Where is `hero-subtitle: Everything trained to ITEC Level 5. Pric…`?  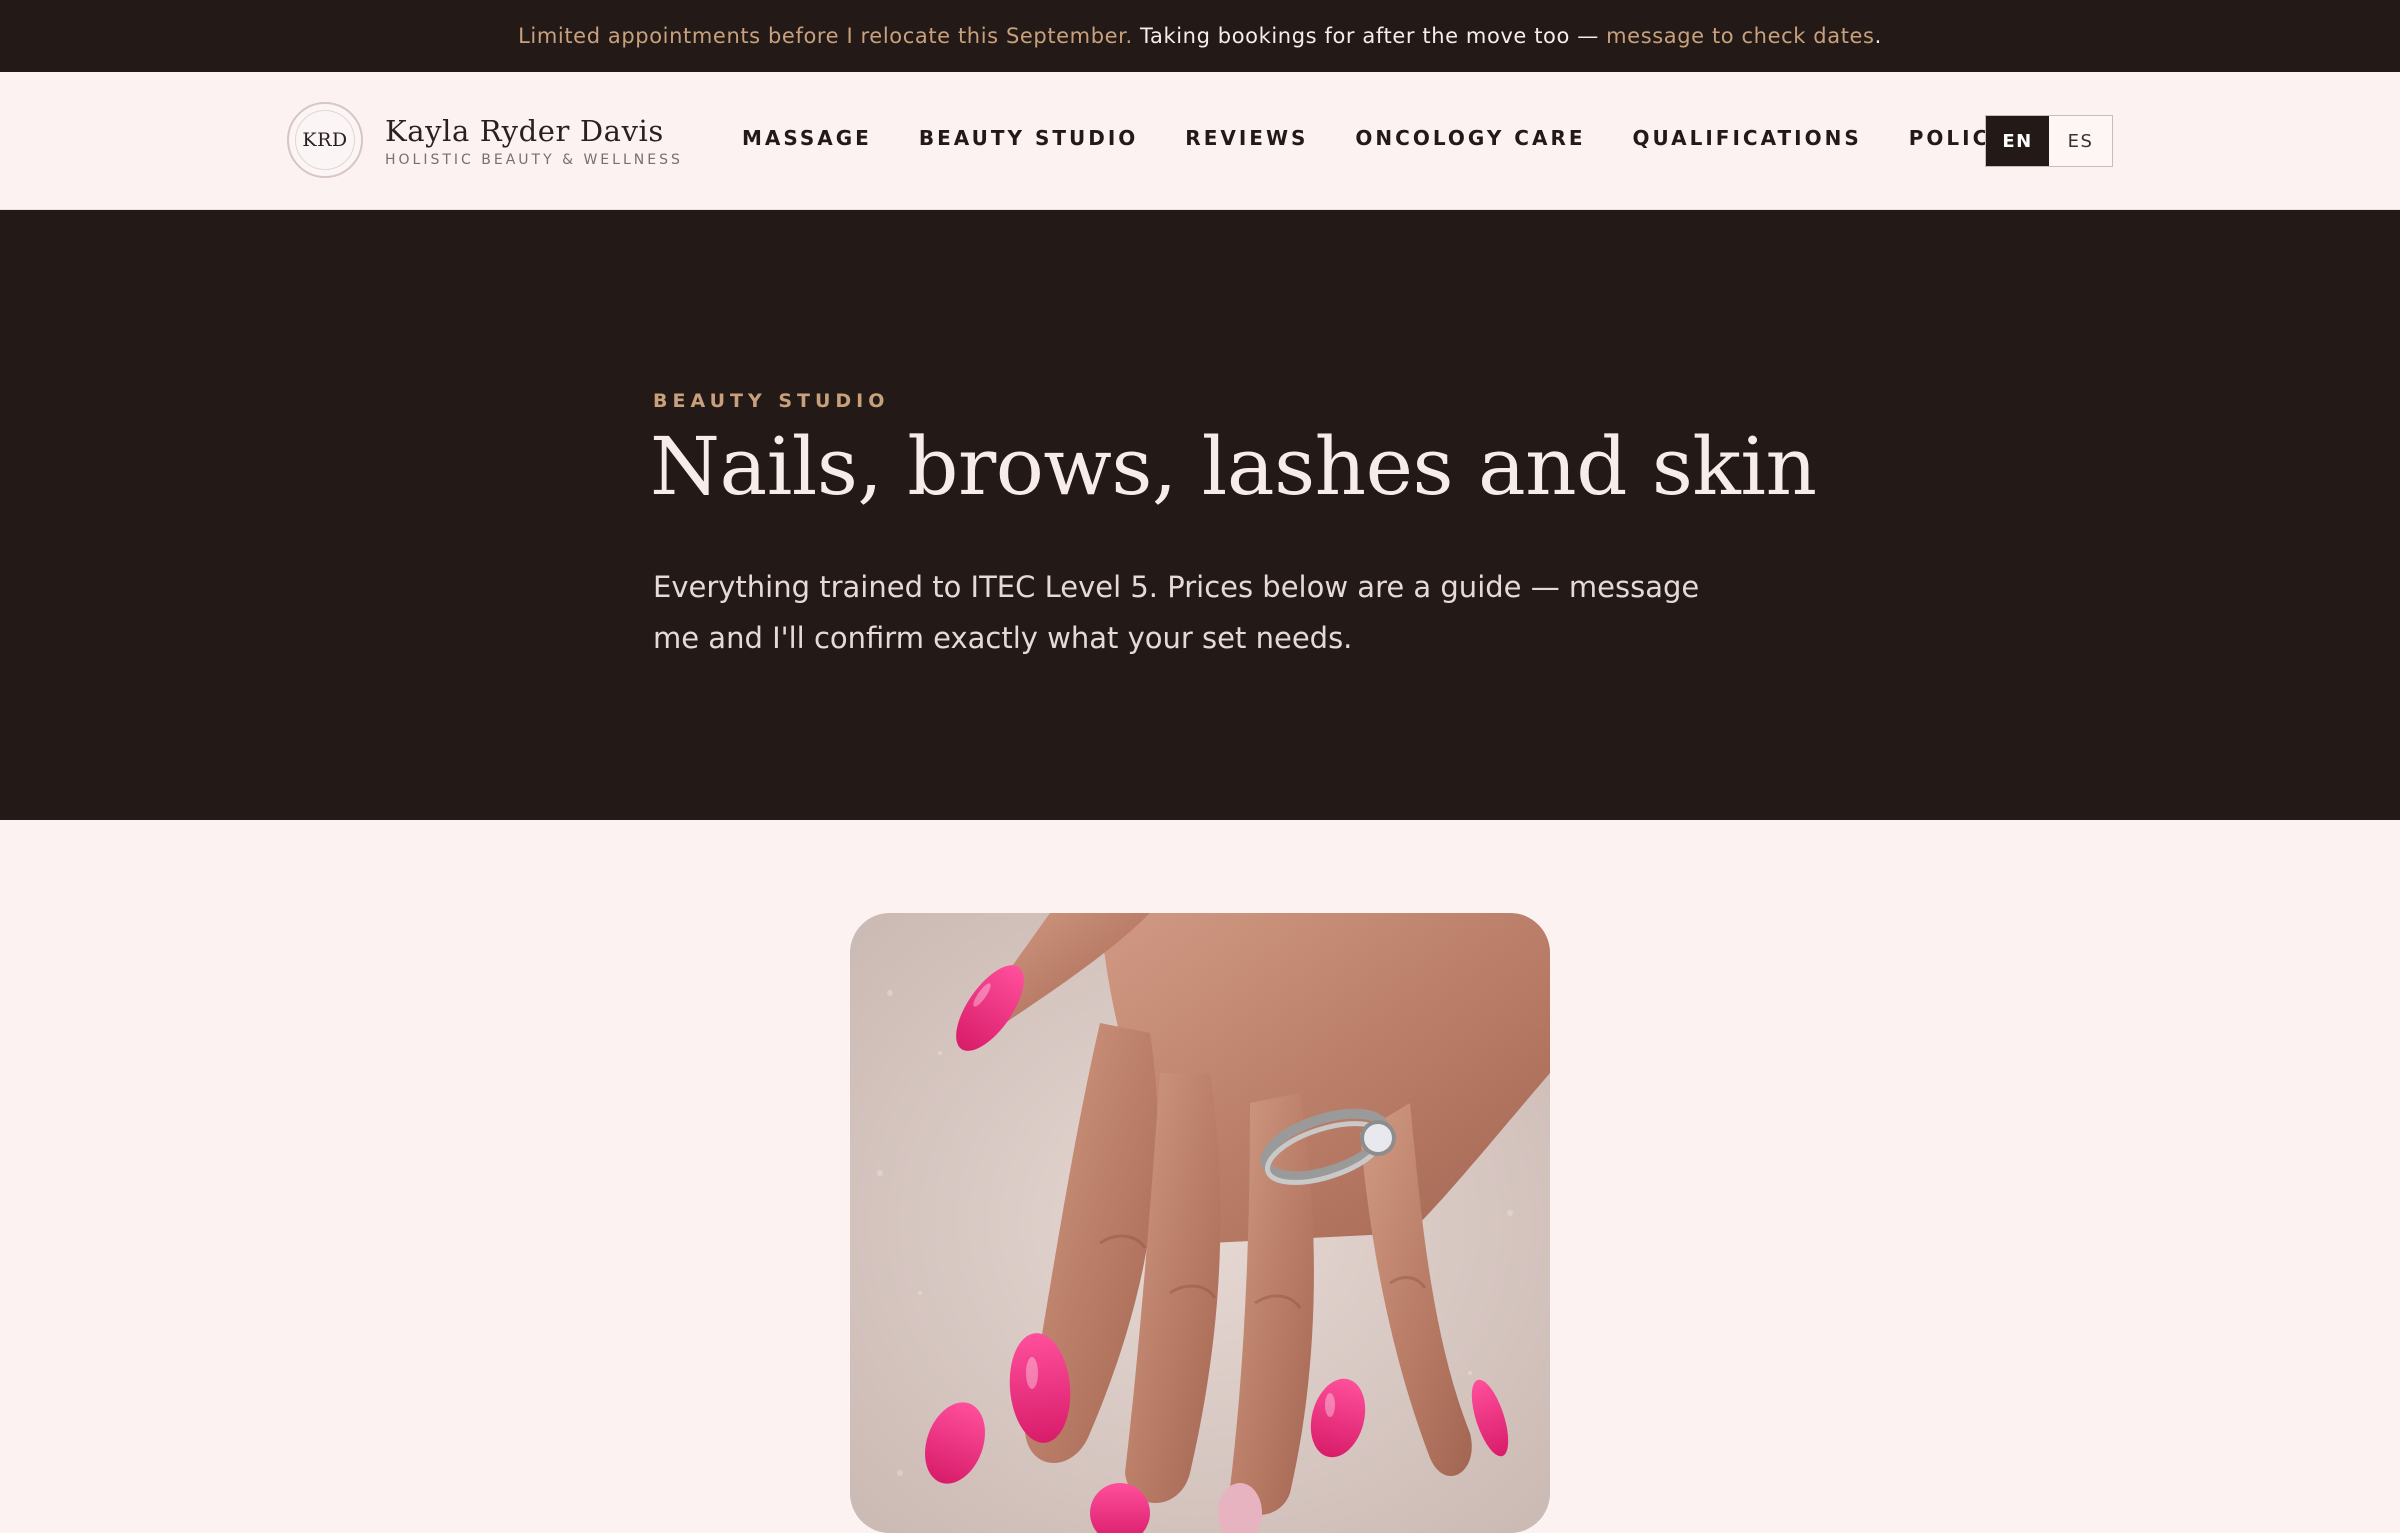 hero-subtitle: Everything trained to ITEC Level 5. Pric… is located at coordinates (1176, 612).